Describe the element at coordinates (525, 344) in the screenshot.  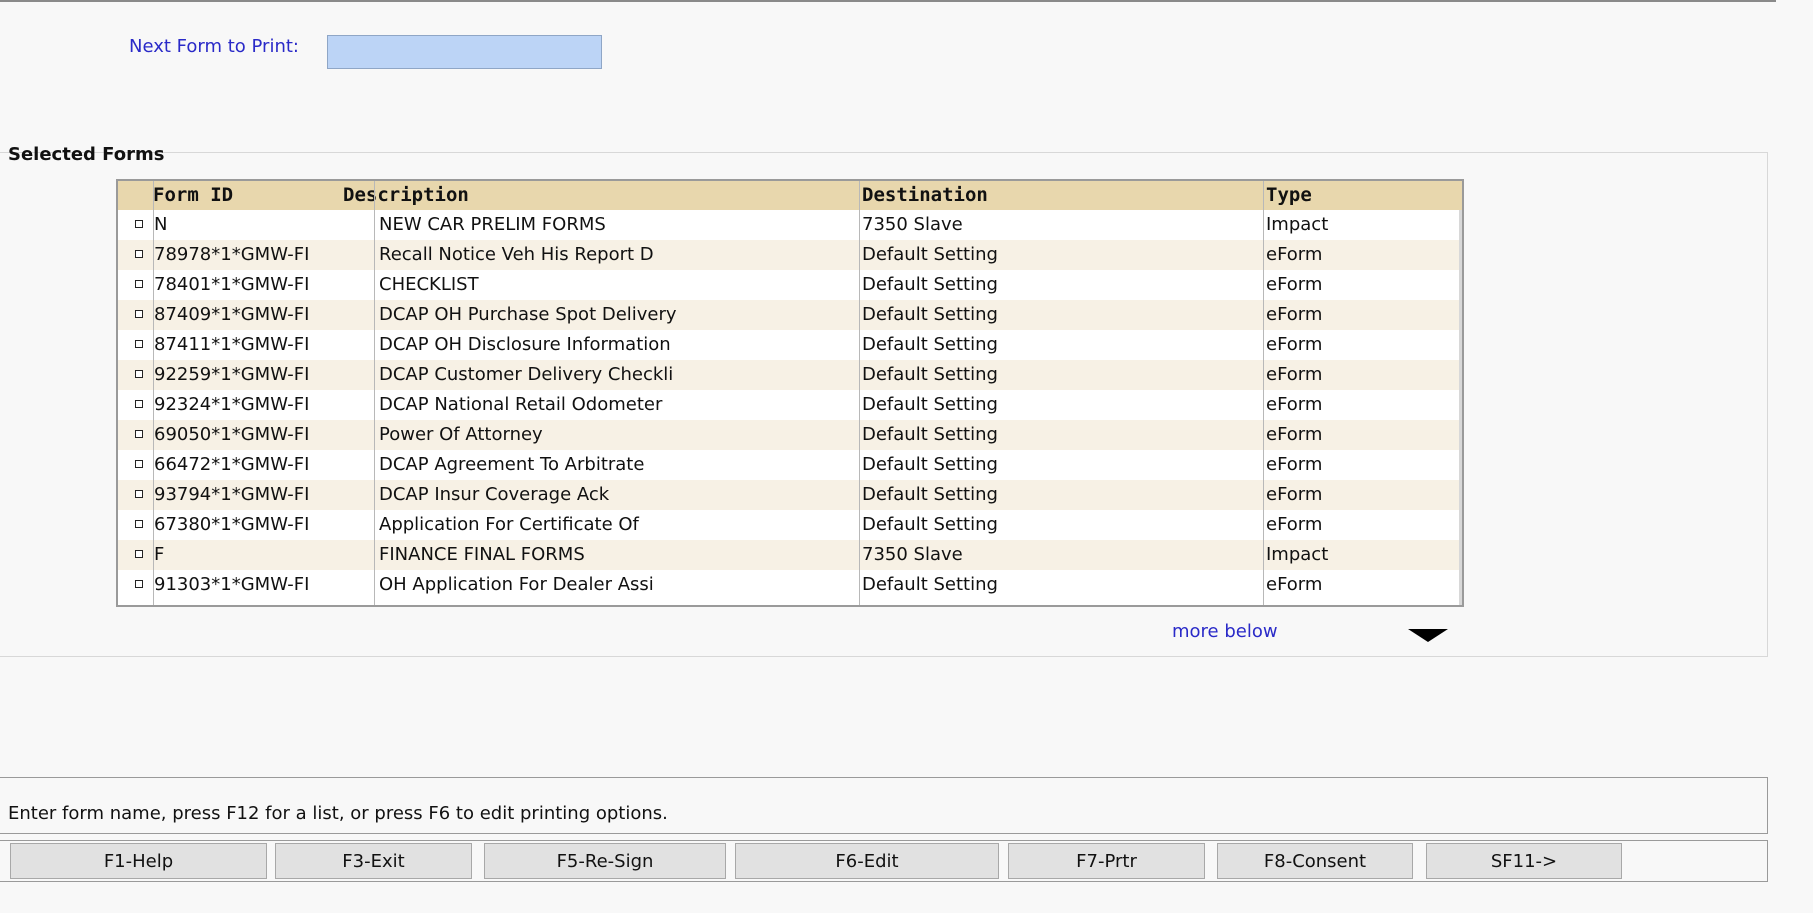
I see `description-cell: DCAP OH Disclosure Information` at that location.